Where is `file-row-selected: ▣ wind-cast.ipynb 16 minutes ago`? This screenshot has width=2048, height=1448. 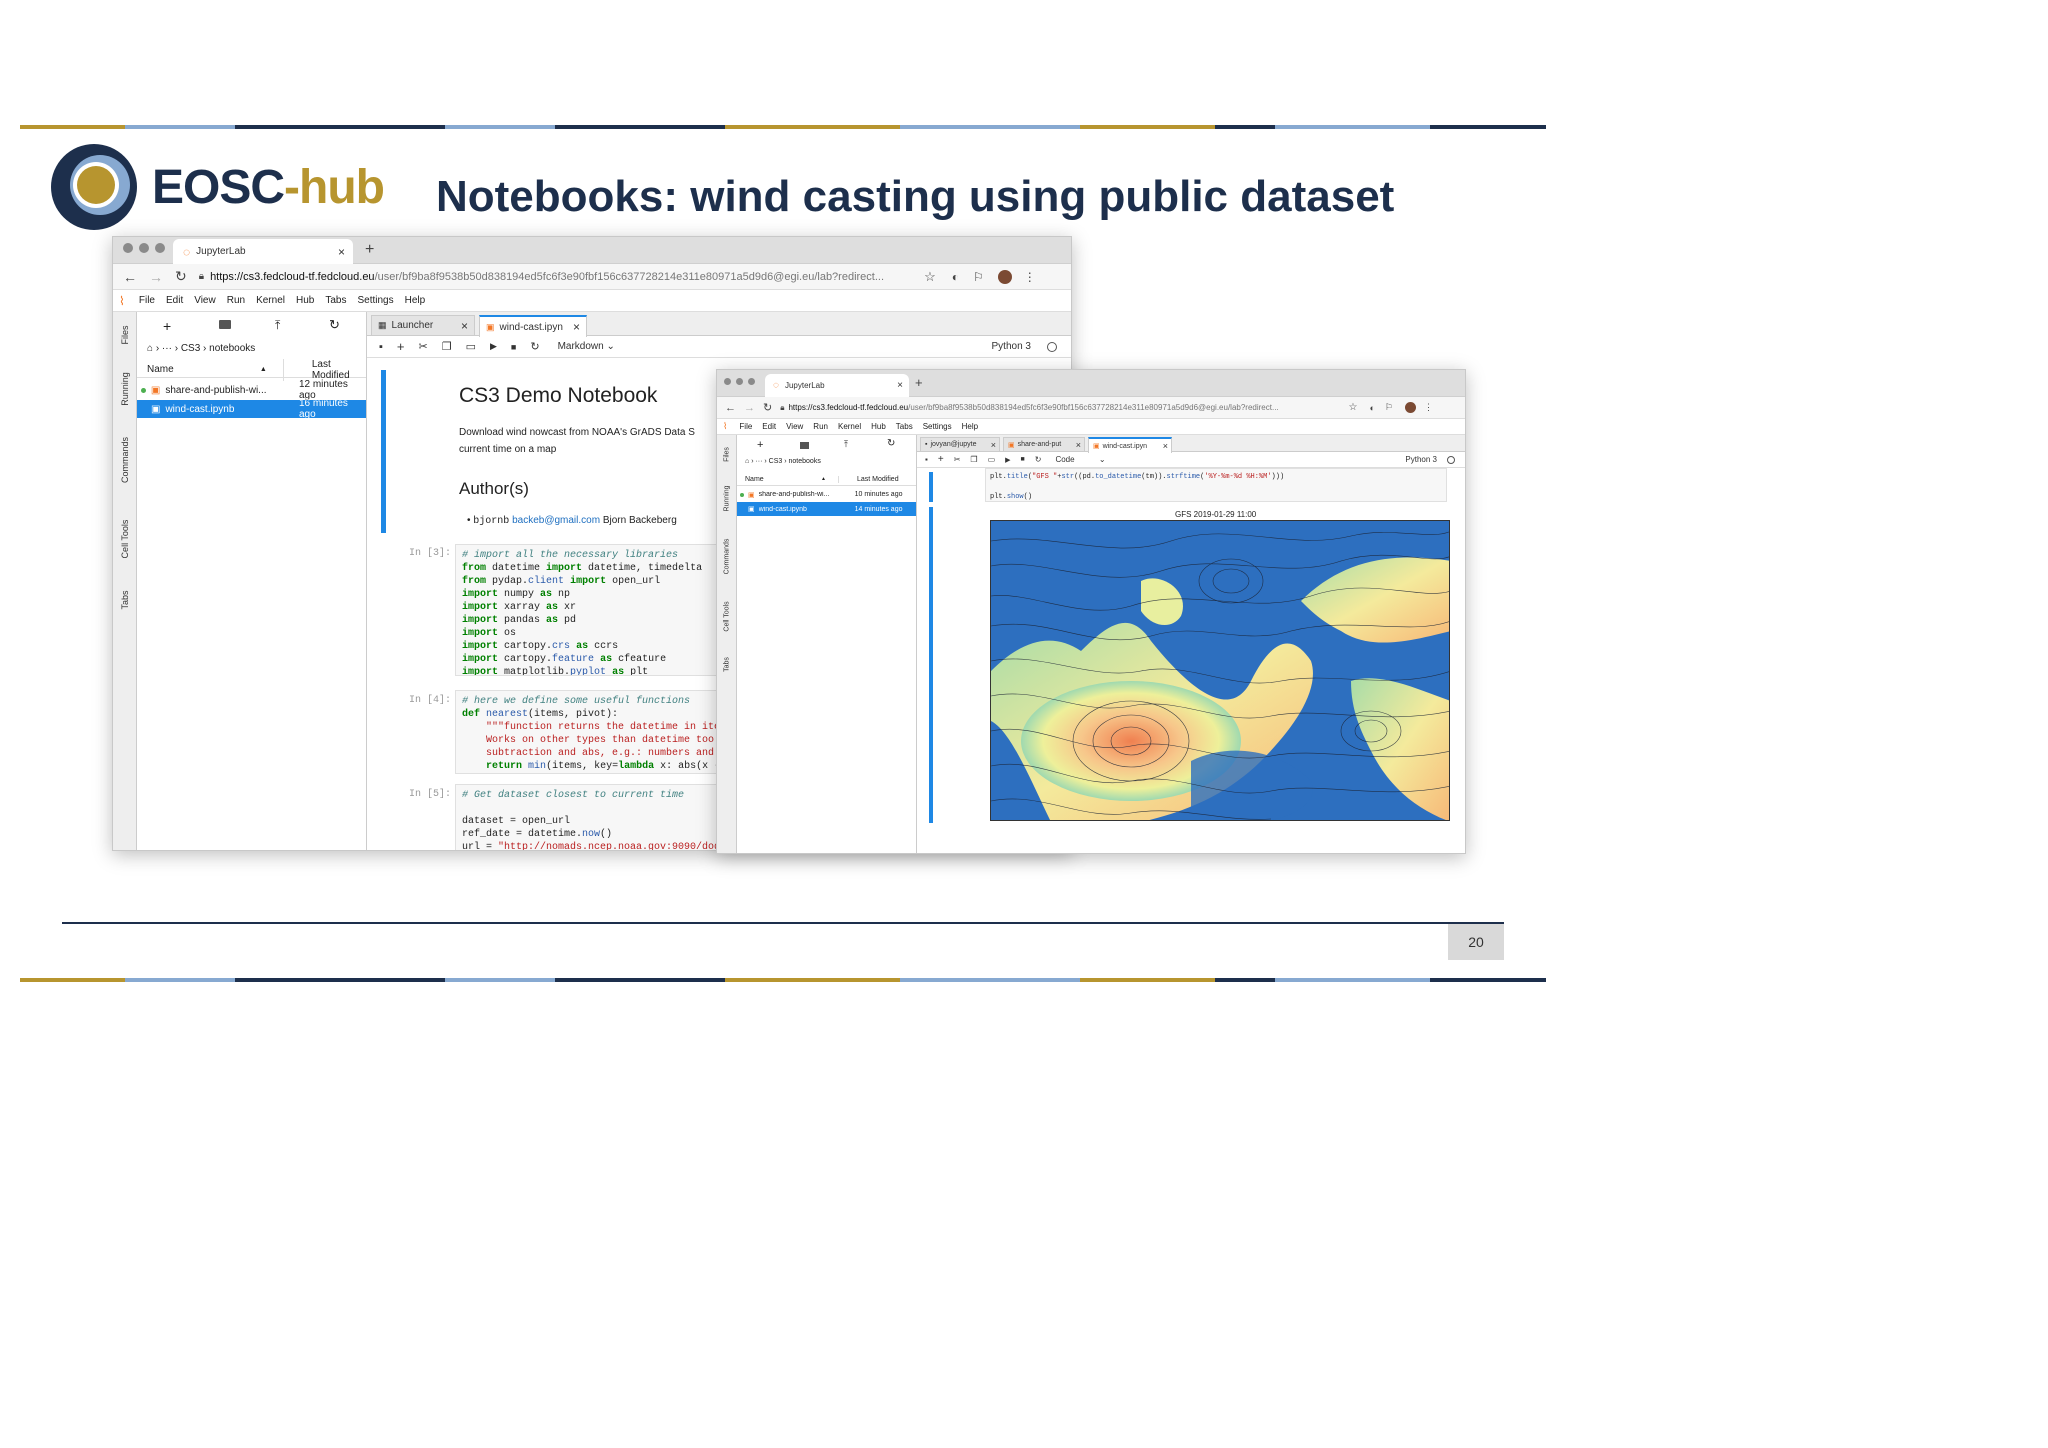
file-row-selected: ▣ wind-cast.ipynb 16 minutes ago is located at coordinates (251, 409).